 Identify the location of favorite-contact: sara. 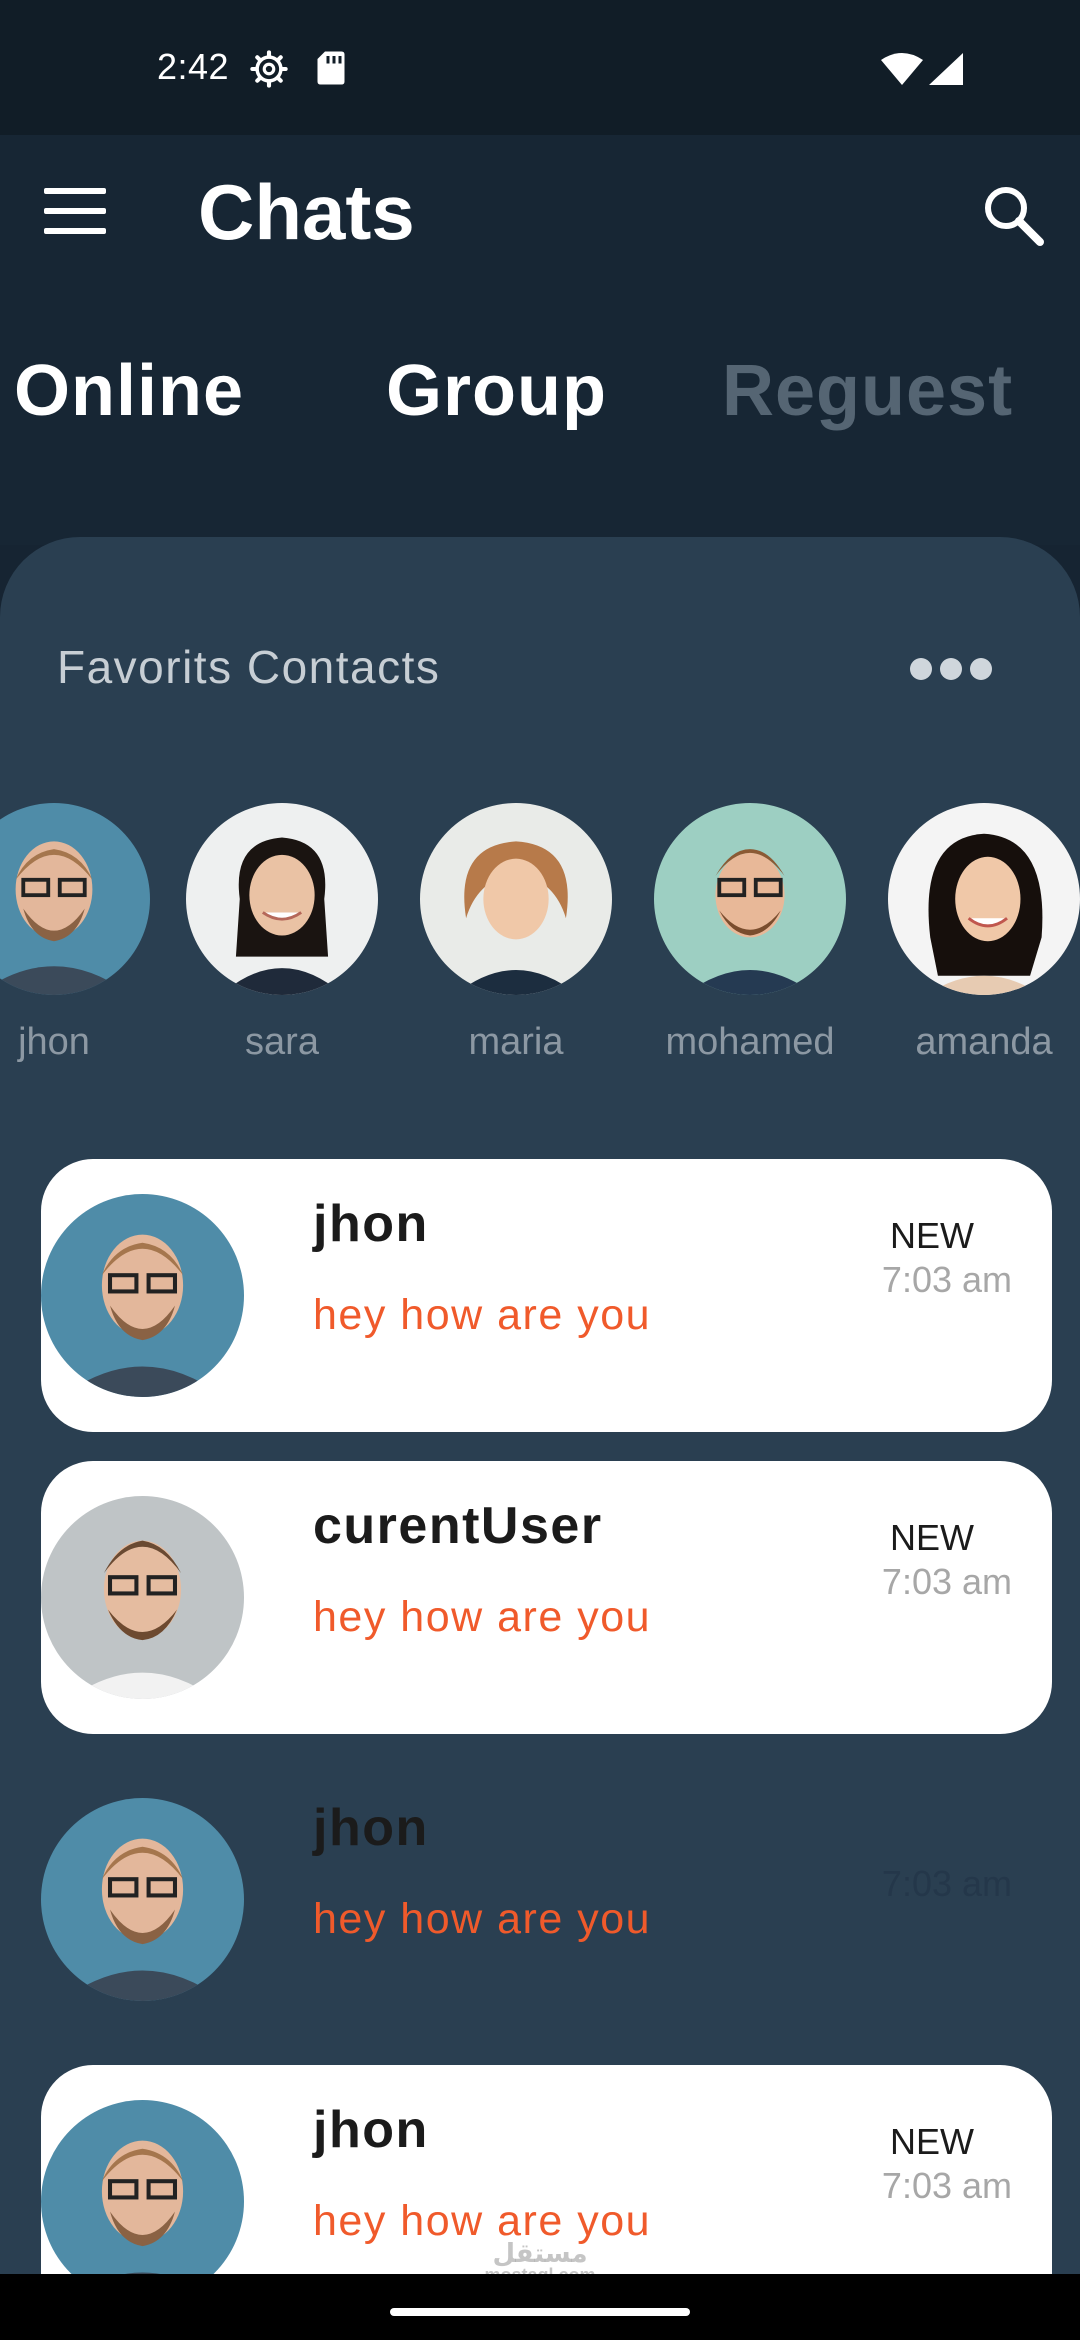
(282, 938).